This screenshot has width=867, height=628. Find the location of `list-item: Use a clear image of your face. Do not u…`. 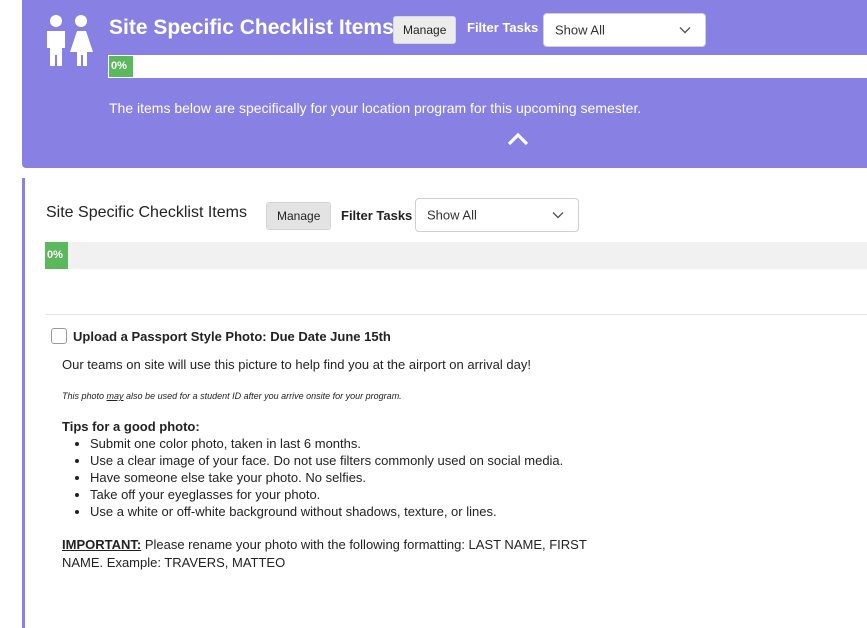

list-item: Use a clear image of your face. Do not u… is located at coordinates (341, 460).